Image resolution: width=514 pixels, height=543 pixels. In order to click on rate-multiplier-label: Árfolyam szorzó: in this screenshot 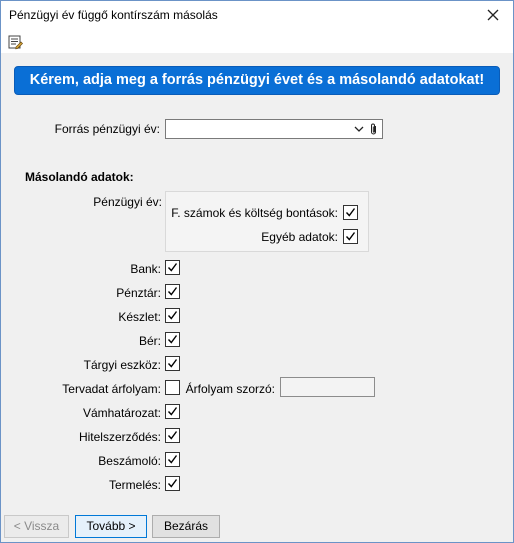, I will do `click(230, 389)`.